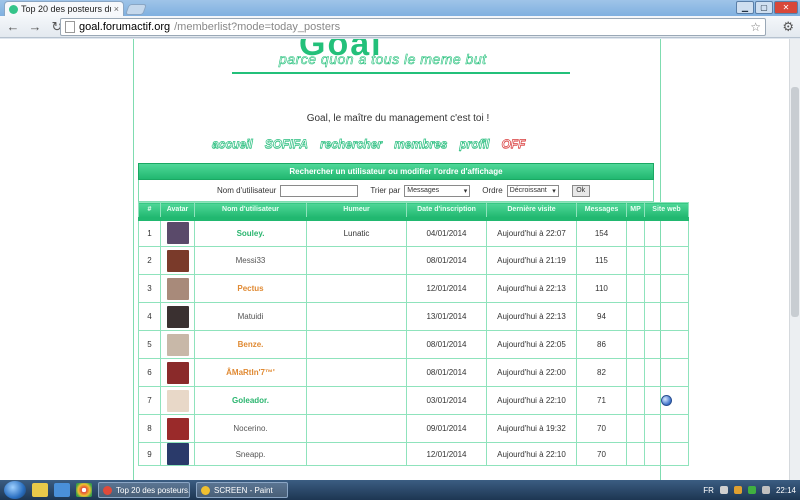 The image size is (800, 500). What do you see at coordinates (250, 372) in the screenshot?
I see `username-link: ÂMaRtIn'7™'` at bounding box center [250, 372].